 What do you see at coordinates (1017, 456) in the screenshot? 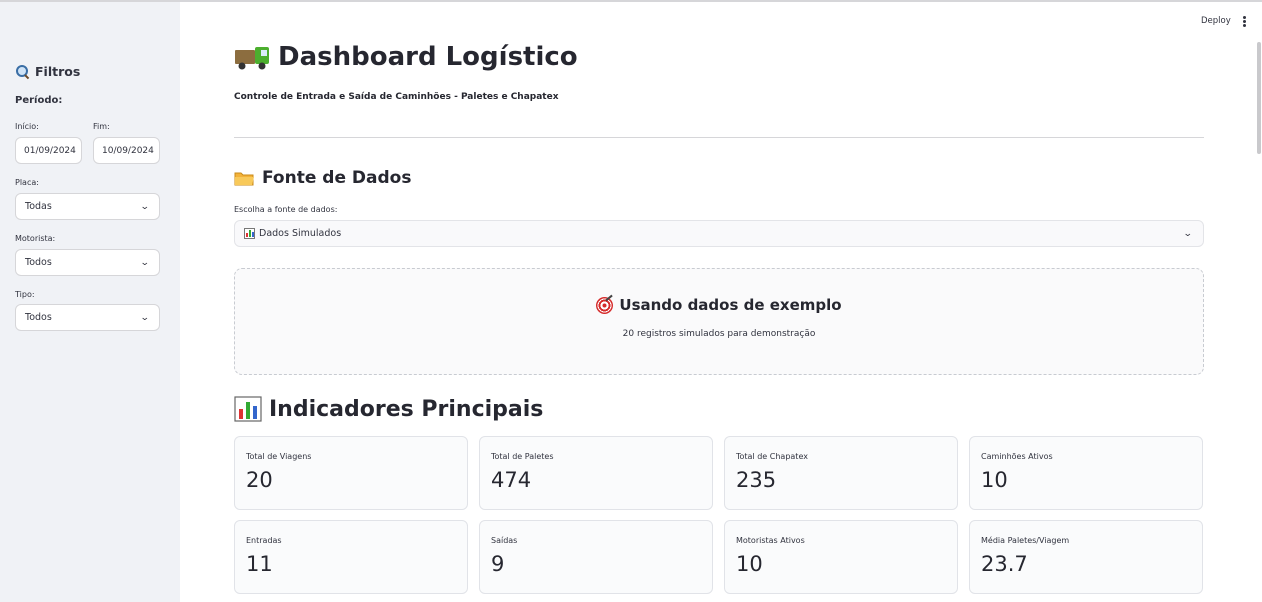
I see `kpi-card-label: Caminhões Ativos` at bounding box center [1017, 456].